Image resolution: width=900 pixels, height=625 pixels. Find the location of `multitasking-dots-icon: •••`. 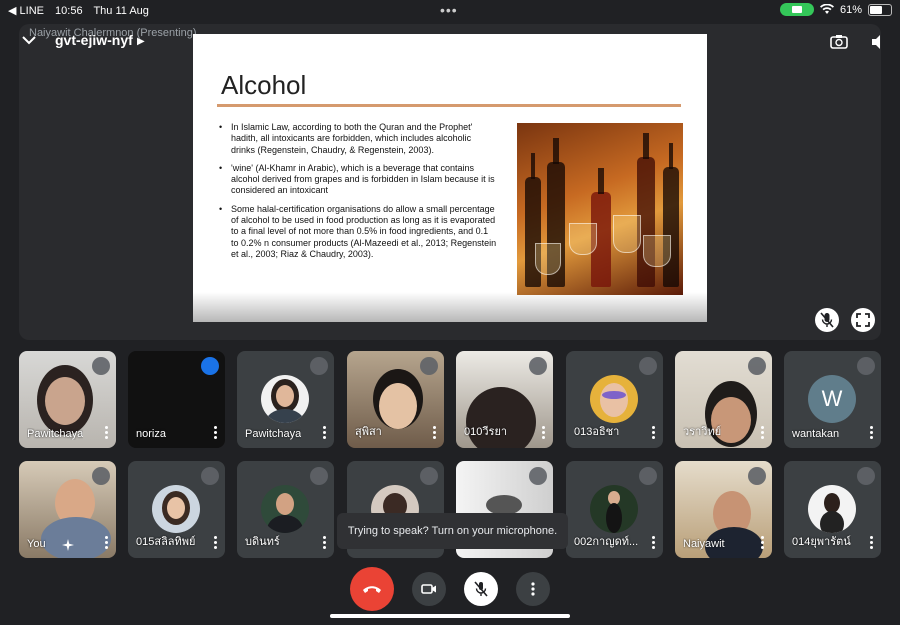

multitasking-dots-icon: ••• is located at coordinates (449, 10).